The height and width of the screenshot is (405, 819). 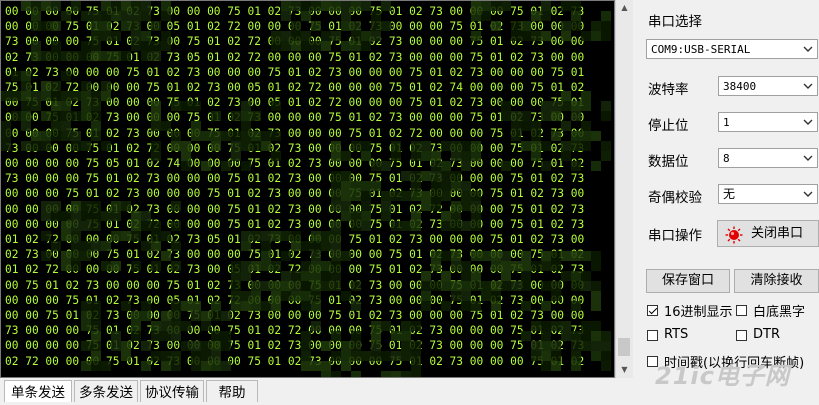 I want to click on port-select: COM9:USB-SERIAL, so click(x=732, y=49).